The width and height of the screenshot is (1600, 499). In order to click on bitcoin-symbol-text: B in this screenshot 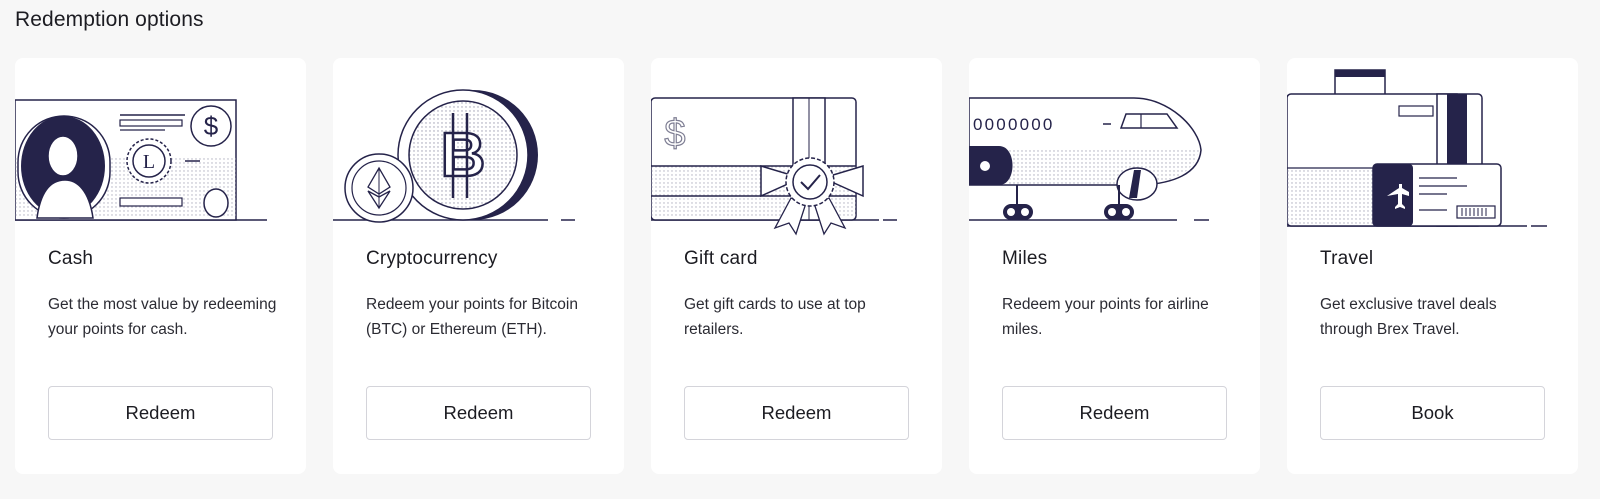, I will do `click(463, 155)`.